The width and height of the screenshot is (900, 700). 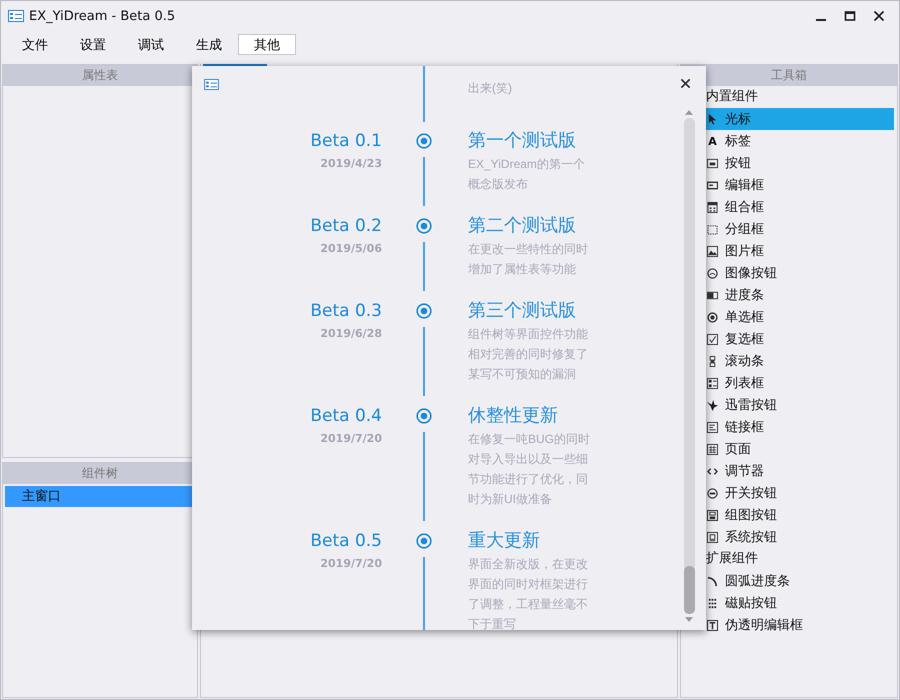 I want to click on toolbox-item: 链接框, so click(x=787, y=427).